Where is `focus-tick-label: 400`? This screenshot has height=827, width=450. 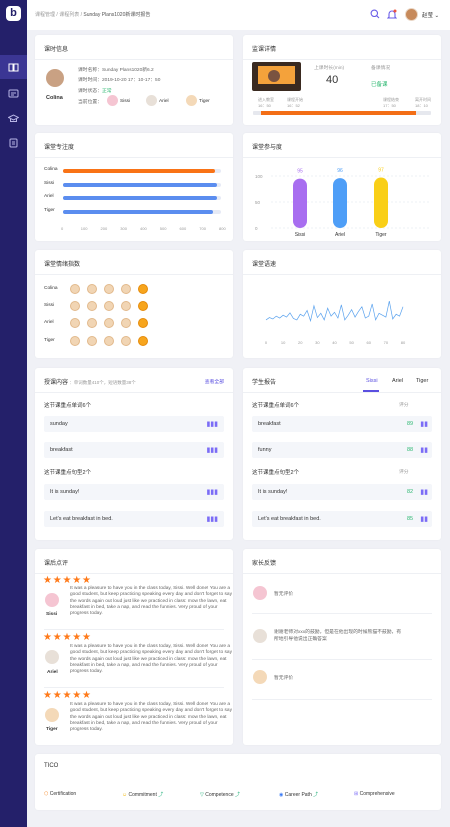 focus-tick-label: 400 is located at coordinates (143, 228).